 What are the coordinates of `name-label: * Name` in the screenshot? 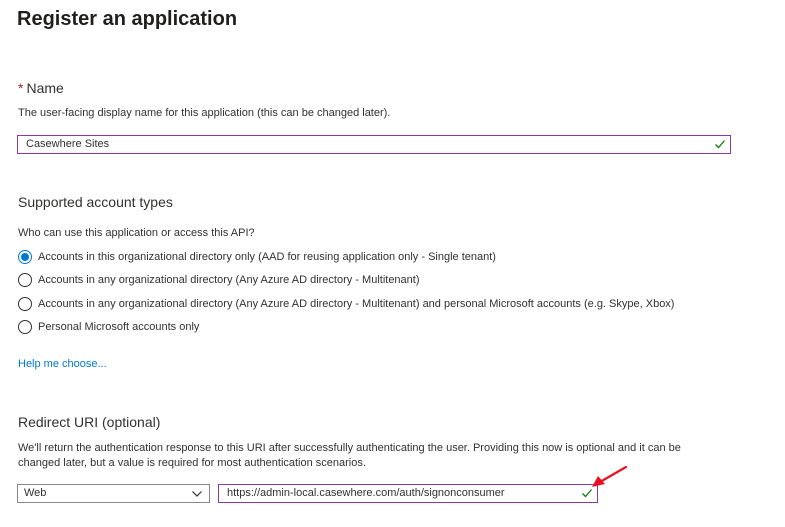 It's located at (41, 88).